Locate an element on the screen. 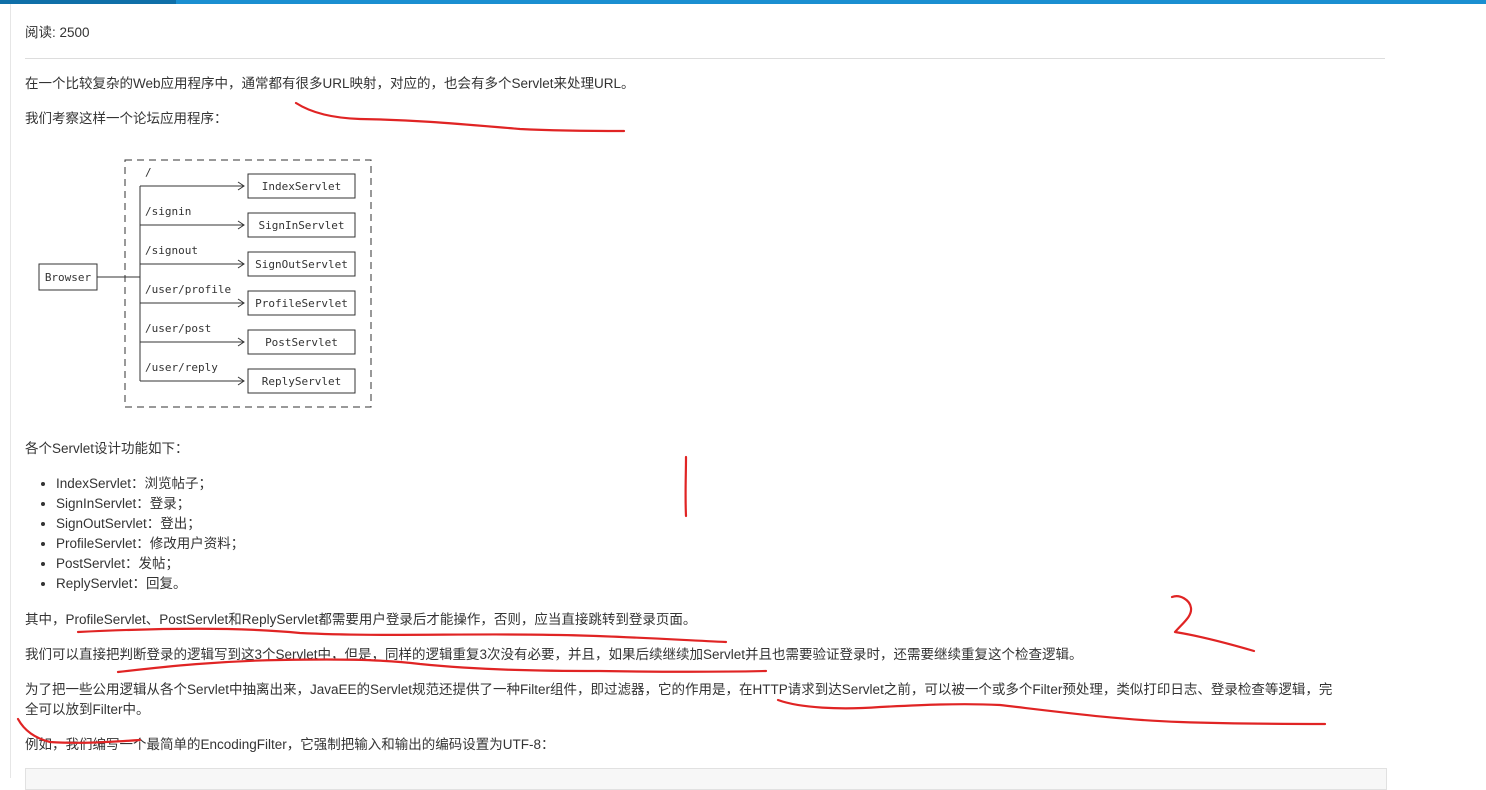  list-item: SignOutServlet：登出； is located at coordinates (150, 524).